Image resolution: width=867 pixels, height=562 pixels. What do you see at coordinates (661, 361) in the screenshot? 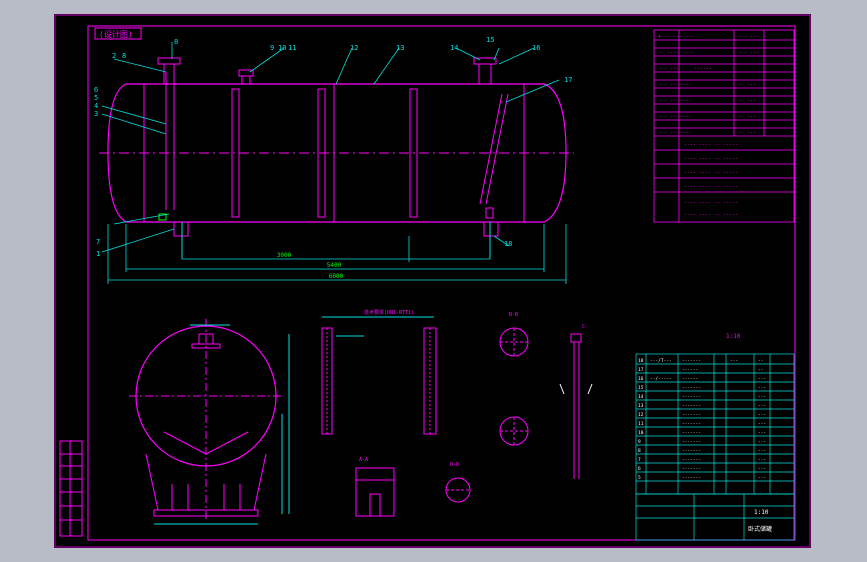
I see `svg-text: ---/T---` at bounding box center [661, 361].